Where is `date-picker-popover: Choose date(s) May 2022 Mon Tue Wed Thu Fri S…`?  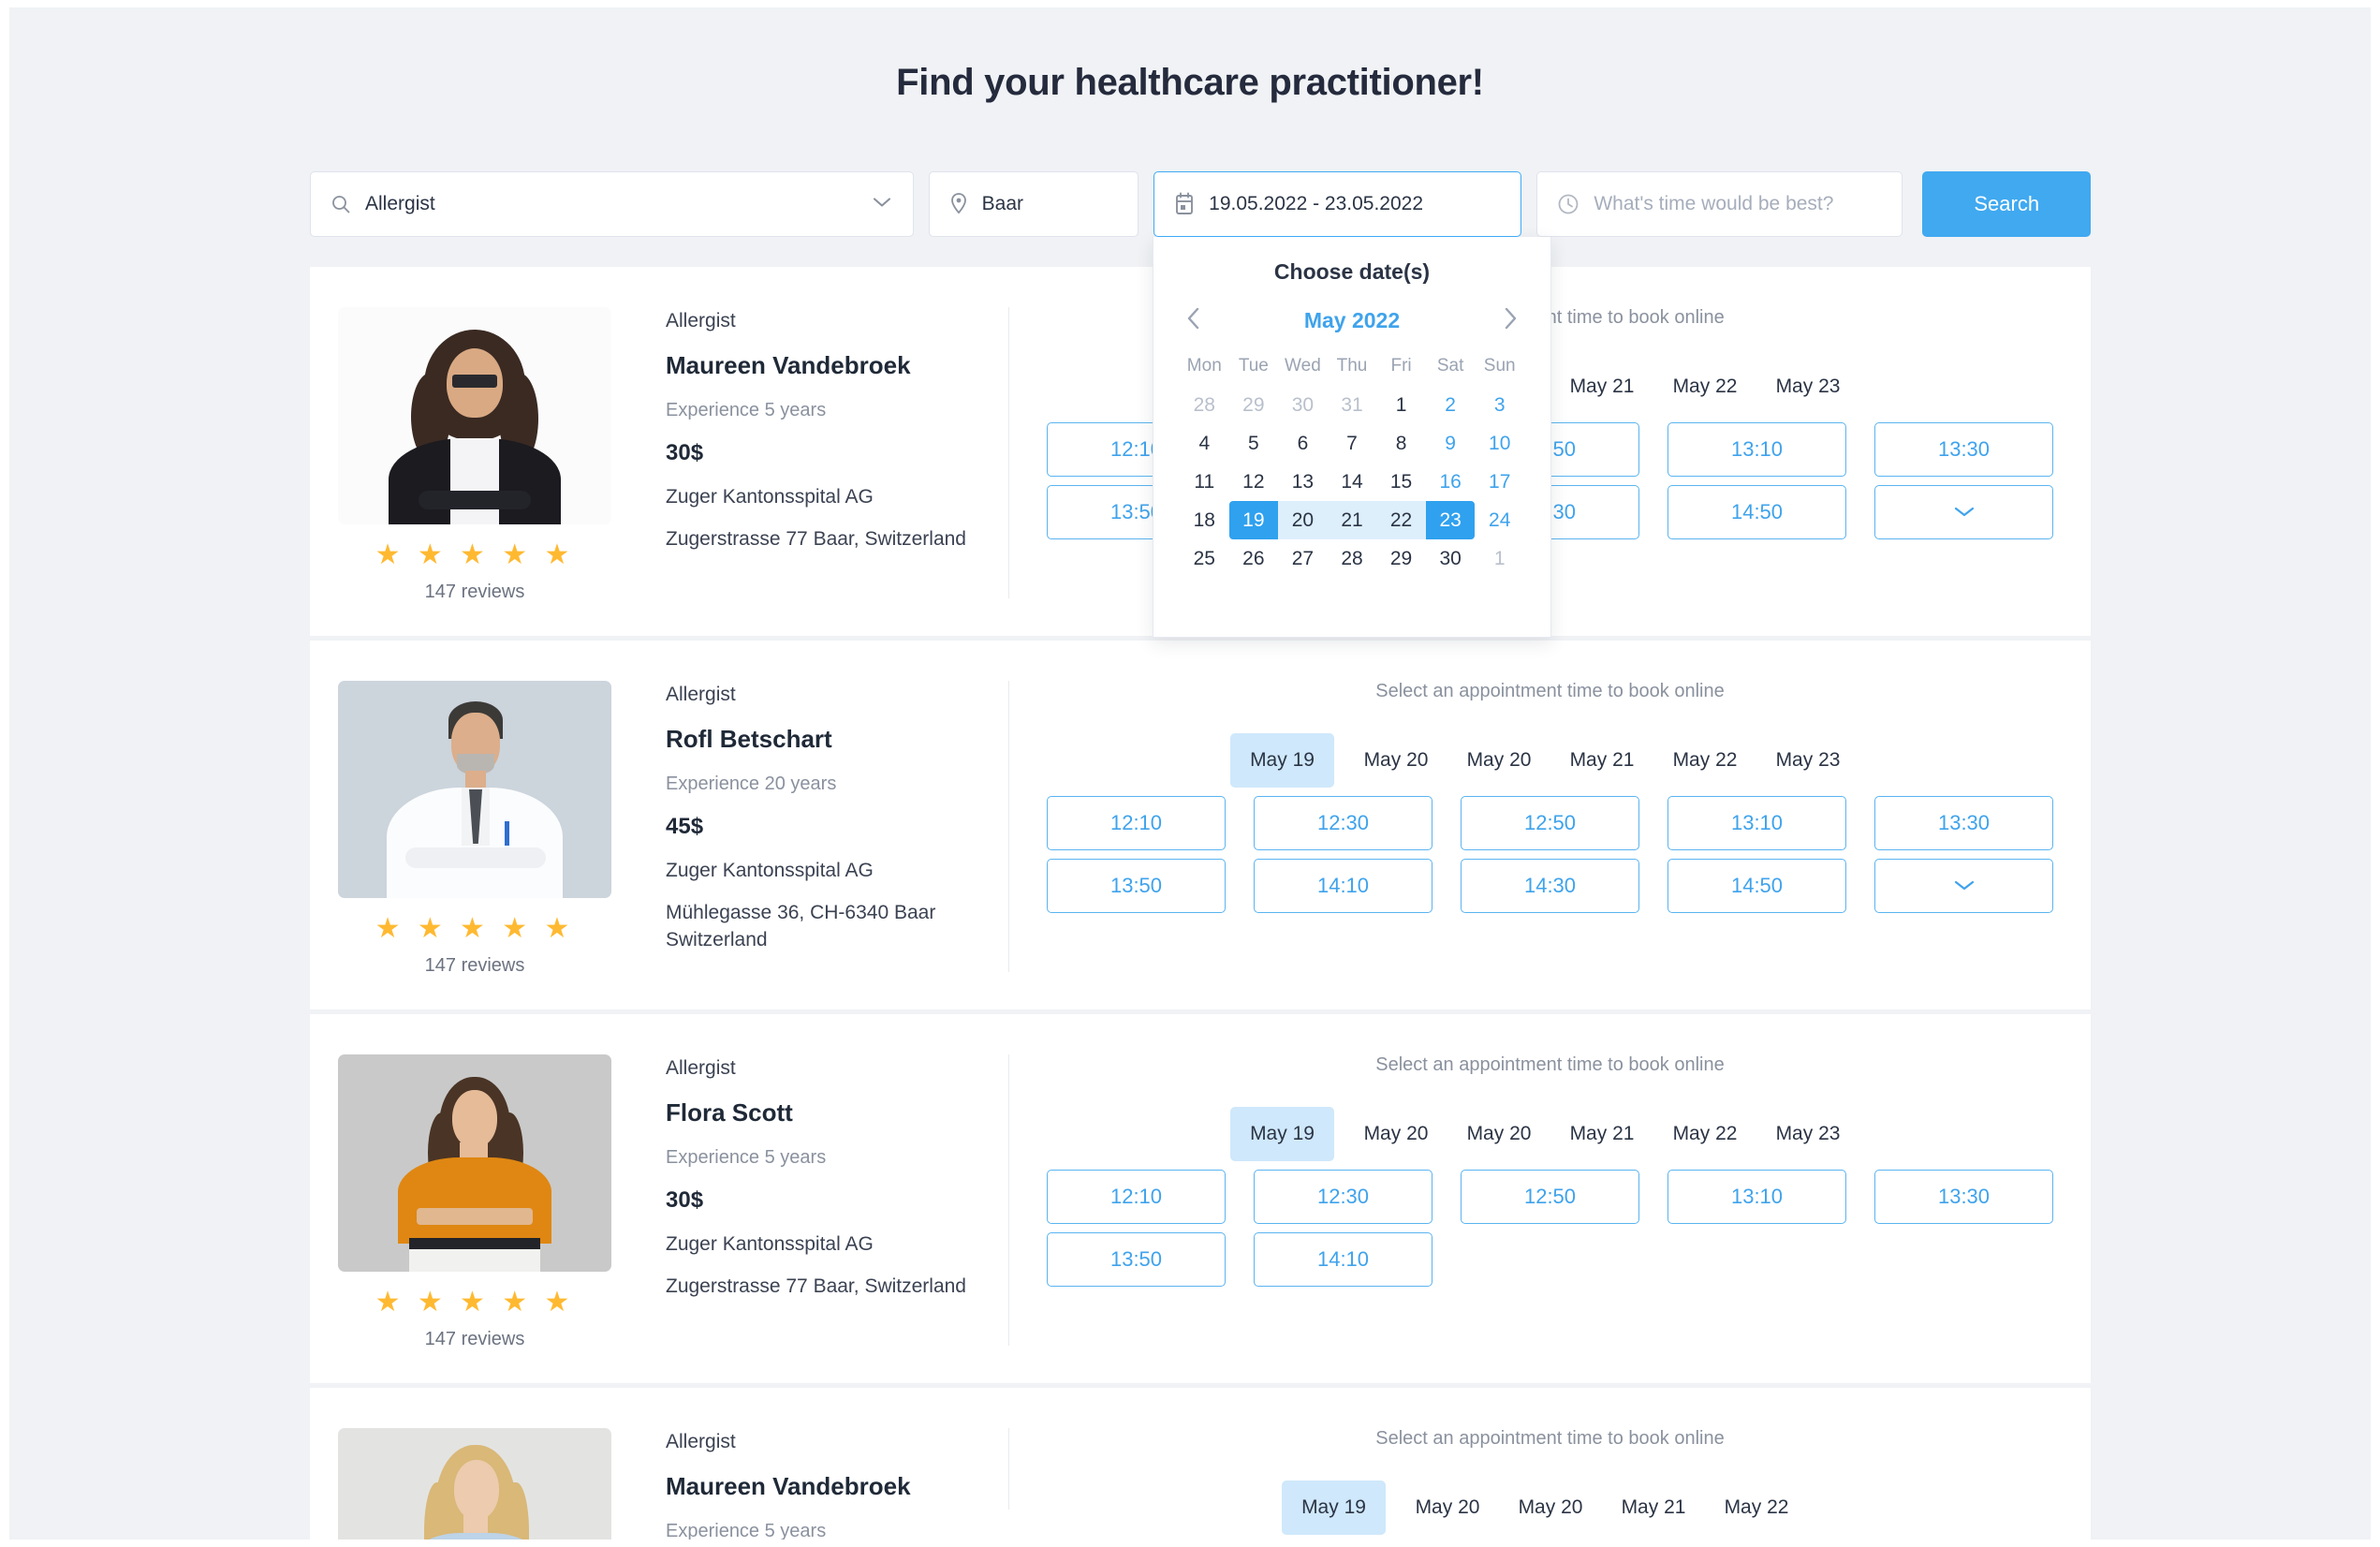
date-picker-popover: Choose date(s) May 2022 Mon Tue Wed Thu Fri S… is located at coordinates (1352, 437).